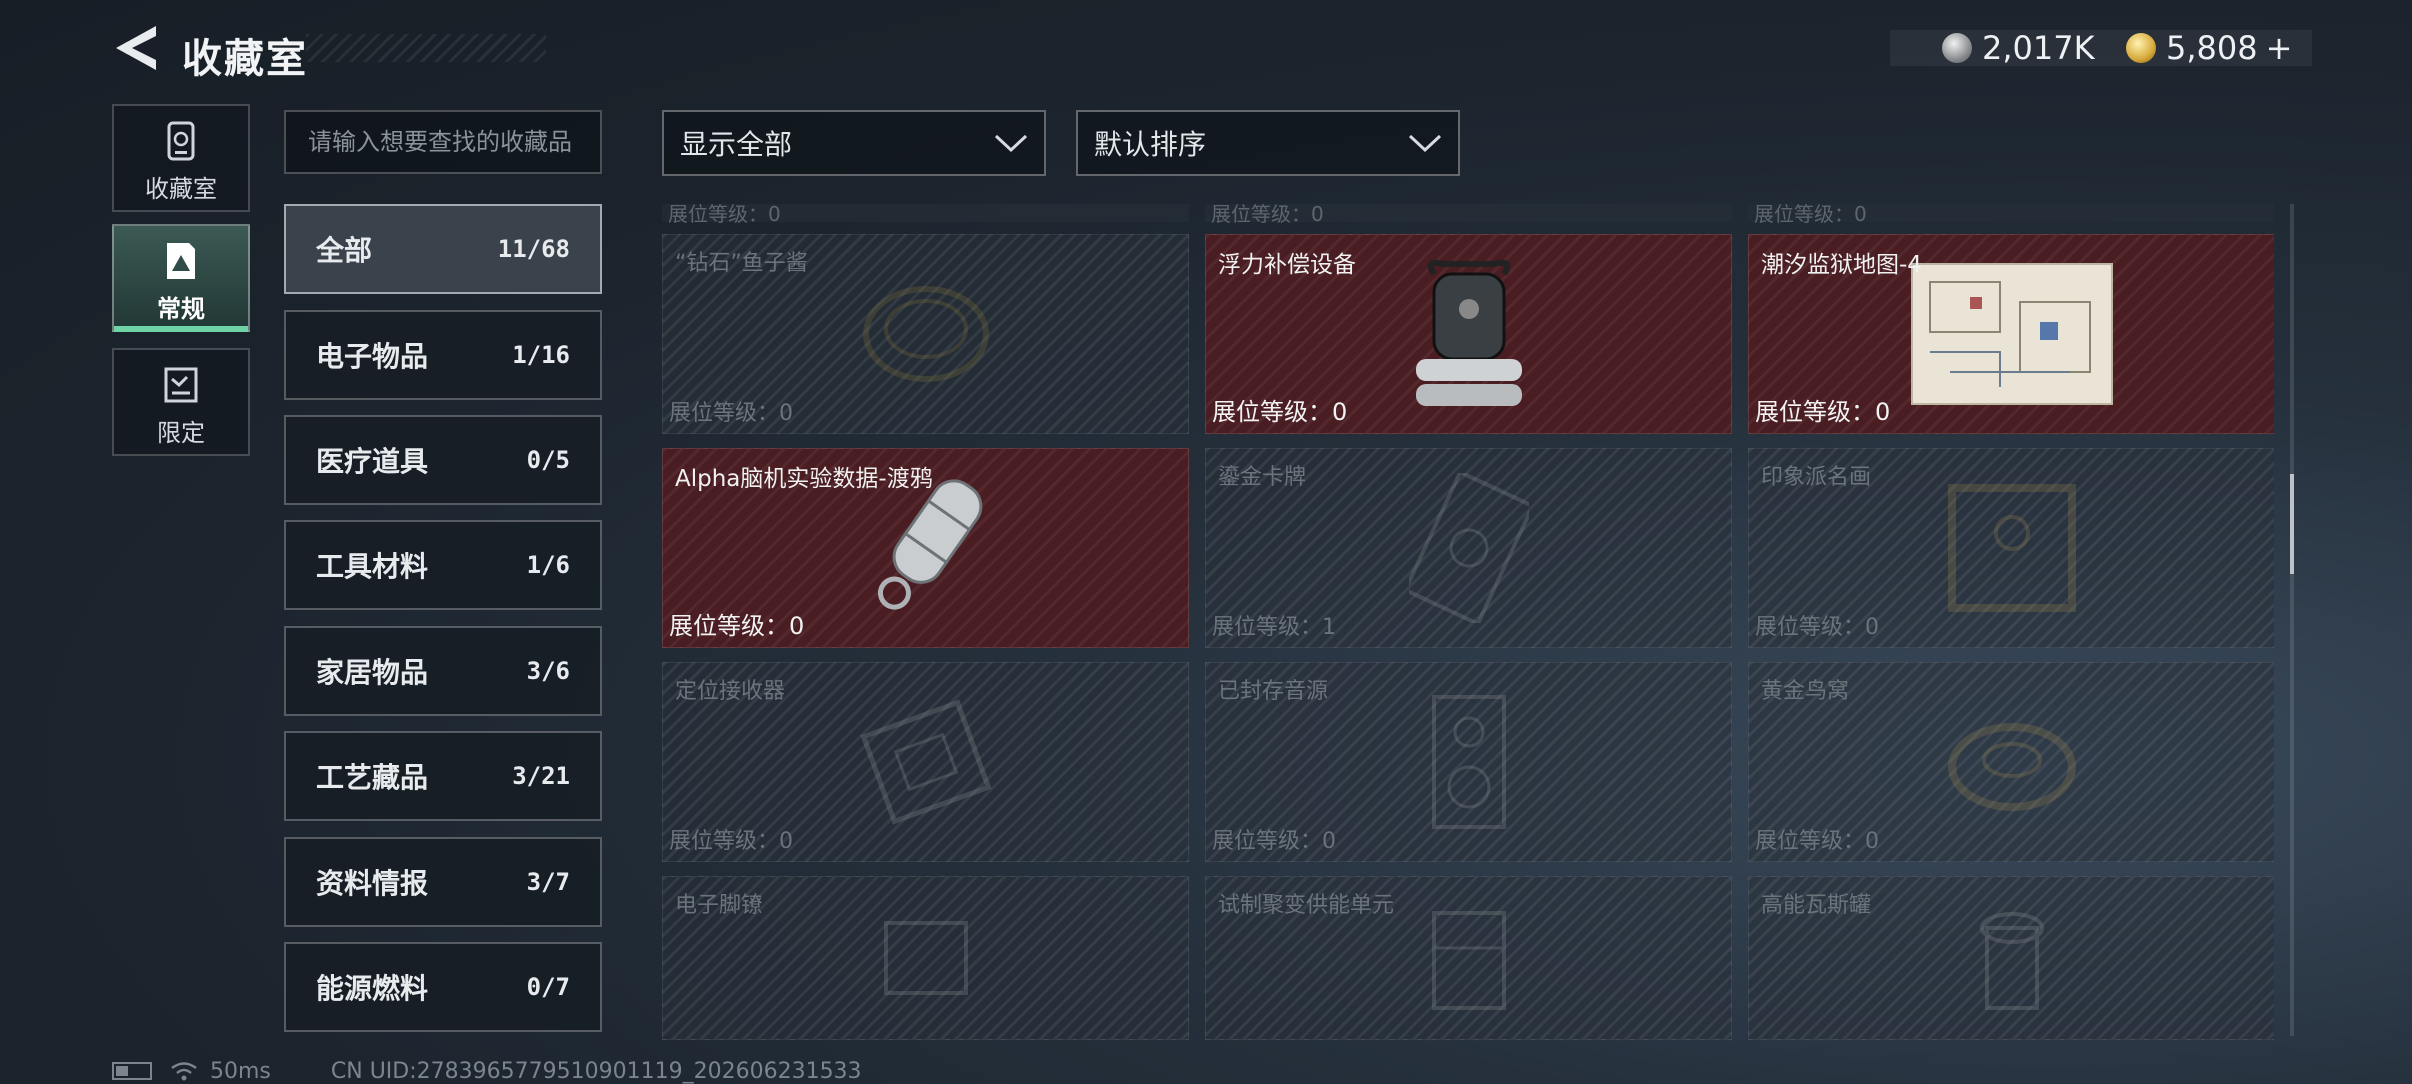  I want to click on gas-canister-icon, so click(2011, 961).